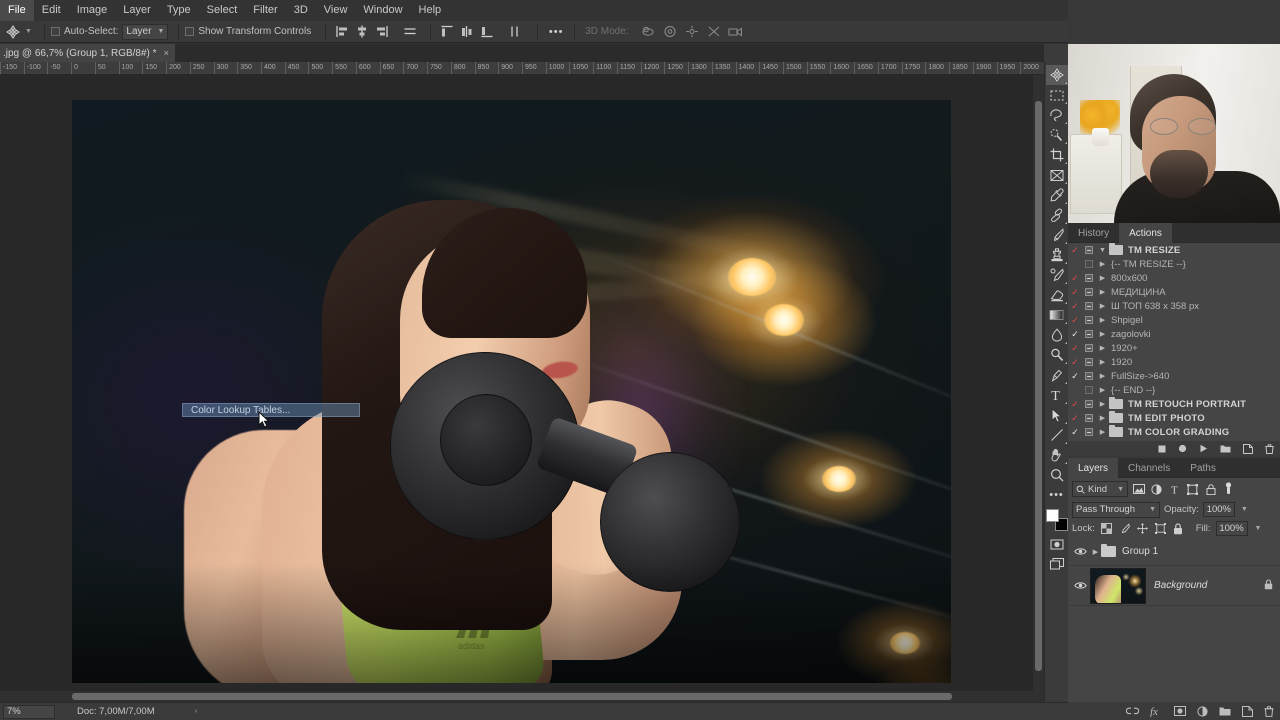 Image resolution: width=1280 pixels, height=720 pixels. I want to click on clone-stamp-tool, so click(1057, 255).